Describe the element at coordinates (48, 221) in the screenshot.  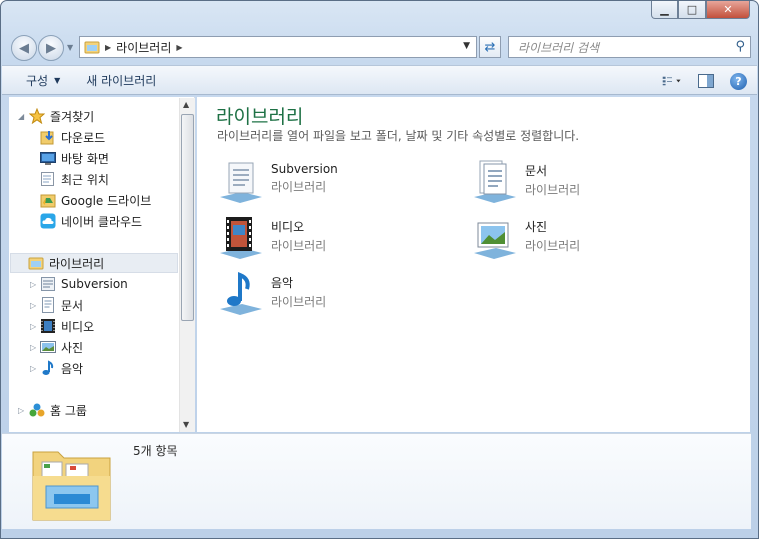
I see `naver-cloud-icon` at that location.